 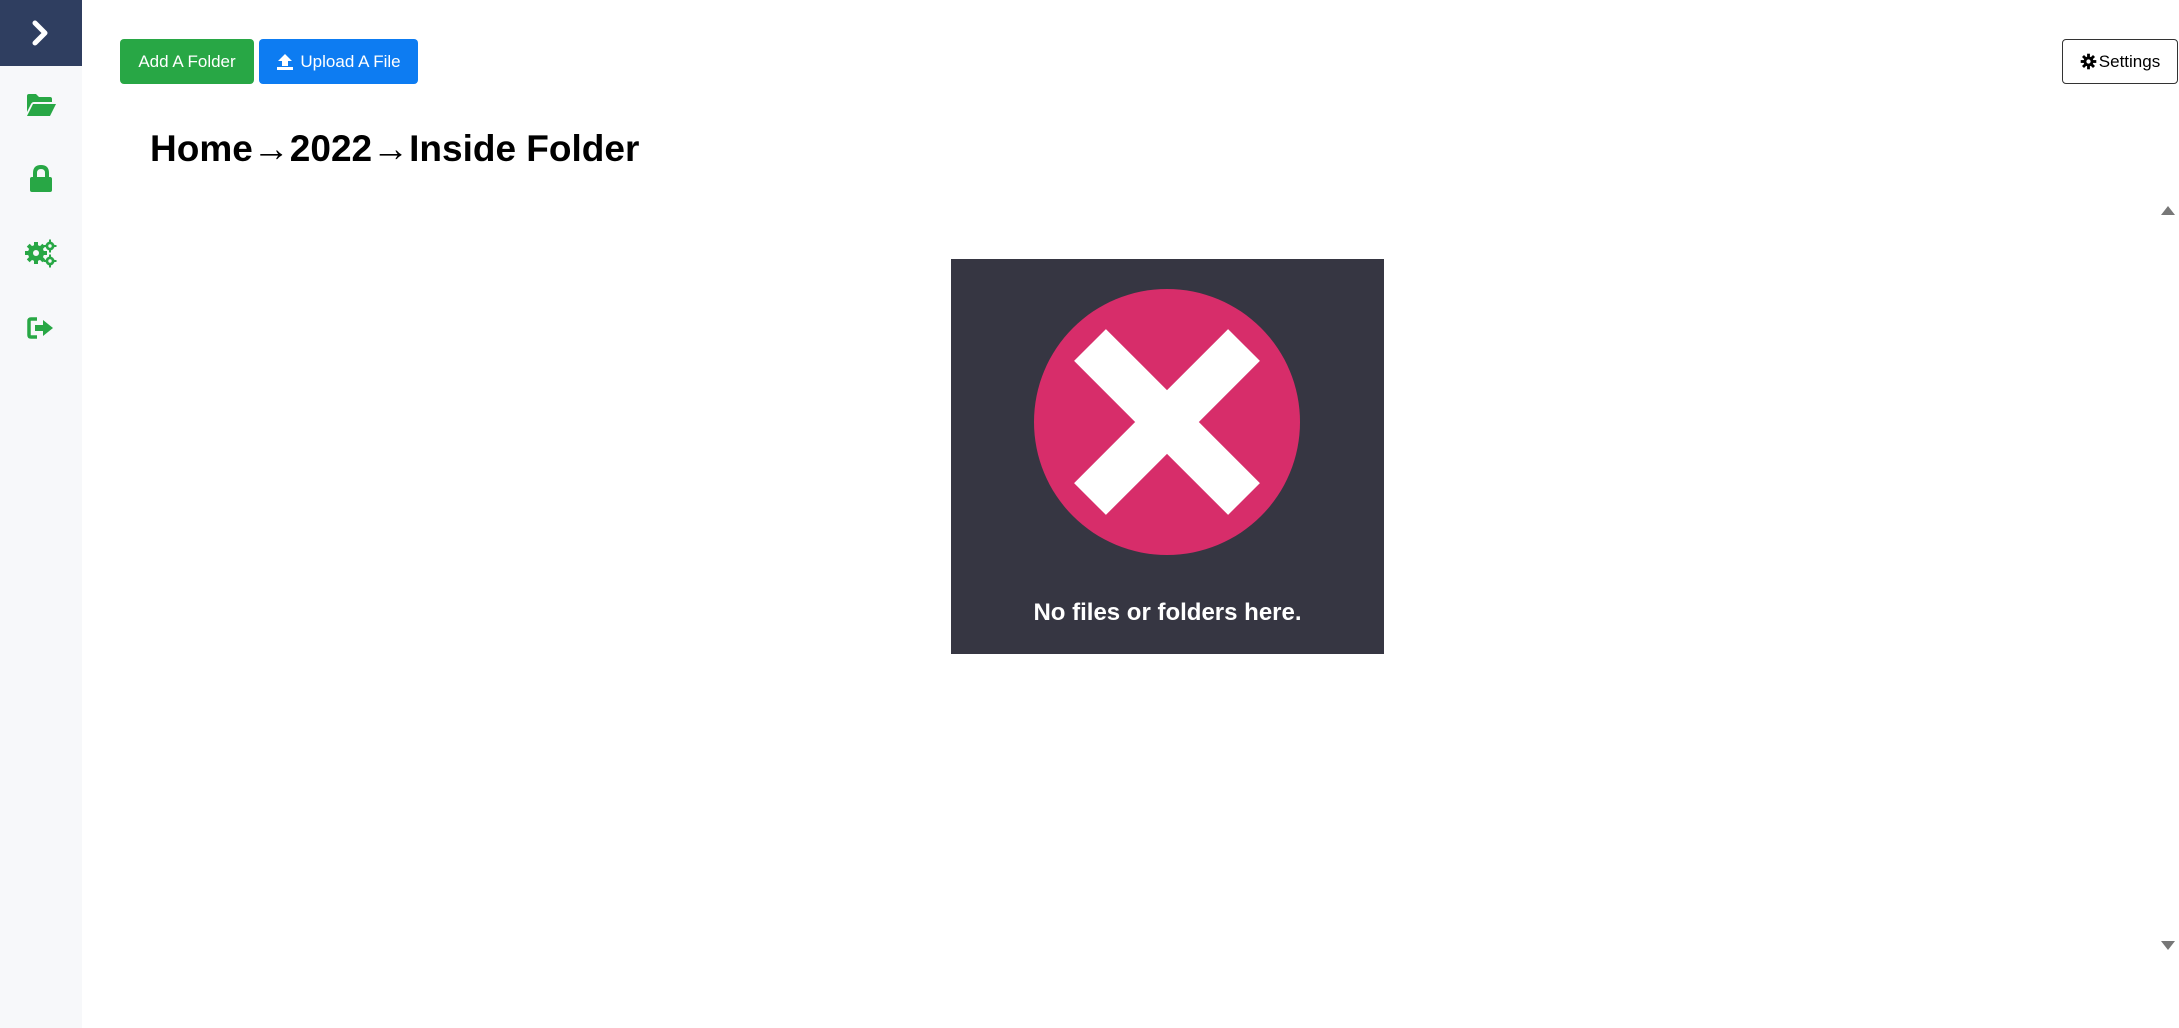 I want to click on empty-state-card: No files or folders here., so click(x=1167, y=456).